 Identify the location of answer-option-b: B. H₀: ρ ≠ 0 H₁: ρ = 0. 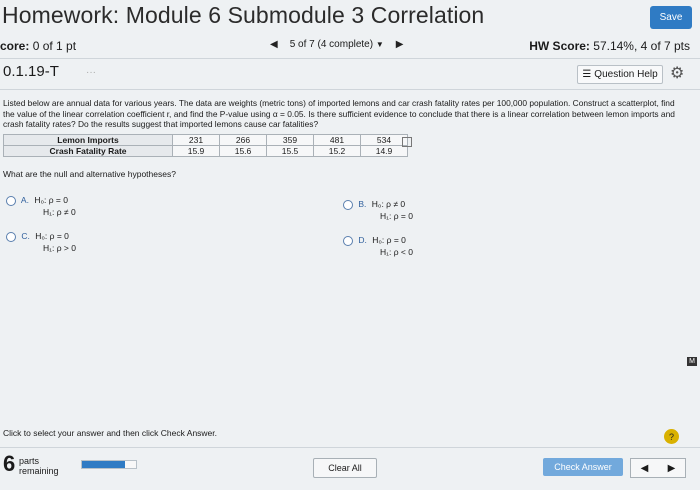
(378, 210).